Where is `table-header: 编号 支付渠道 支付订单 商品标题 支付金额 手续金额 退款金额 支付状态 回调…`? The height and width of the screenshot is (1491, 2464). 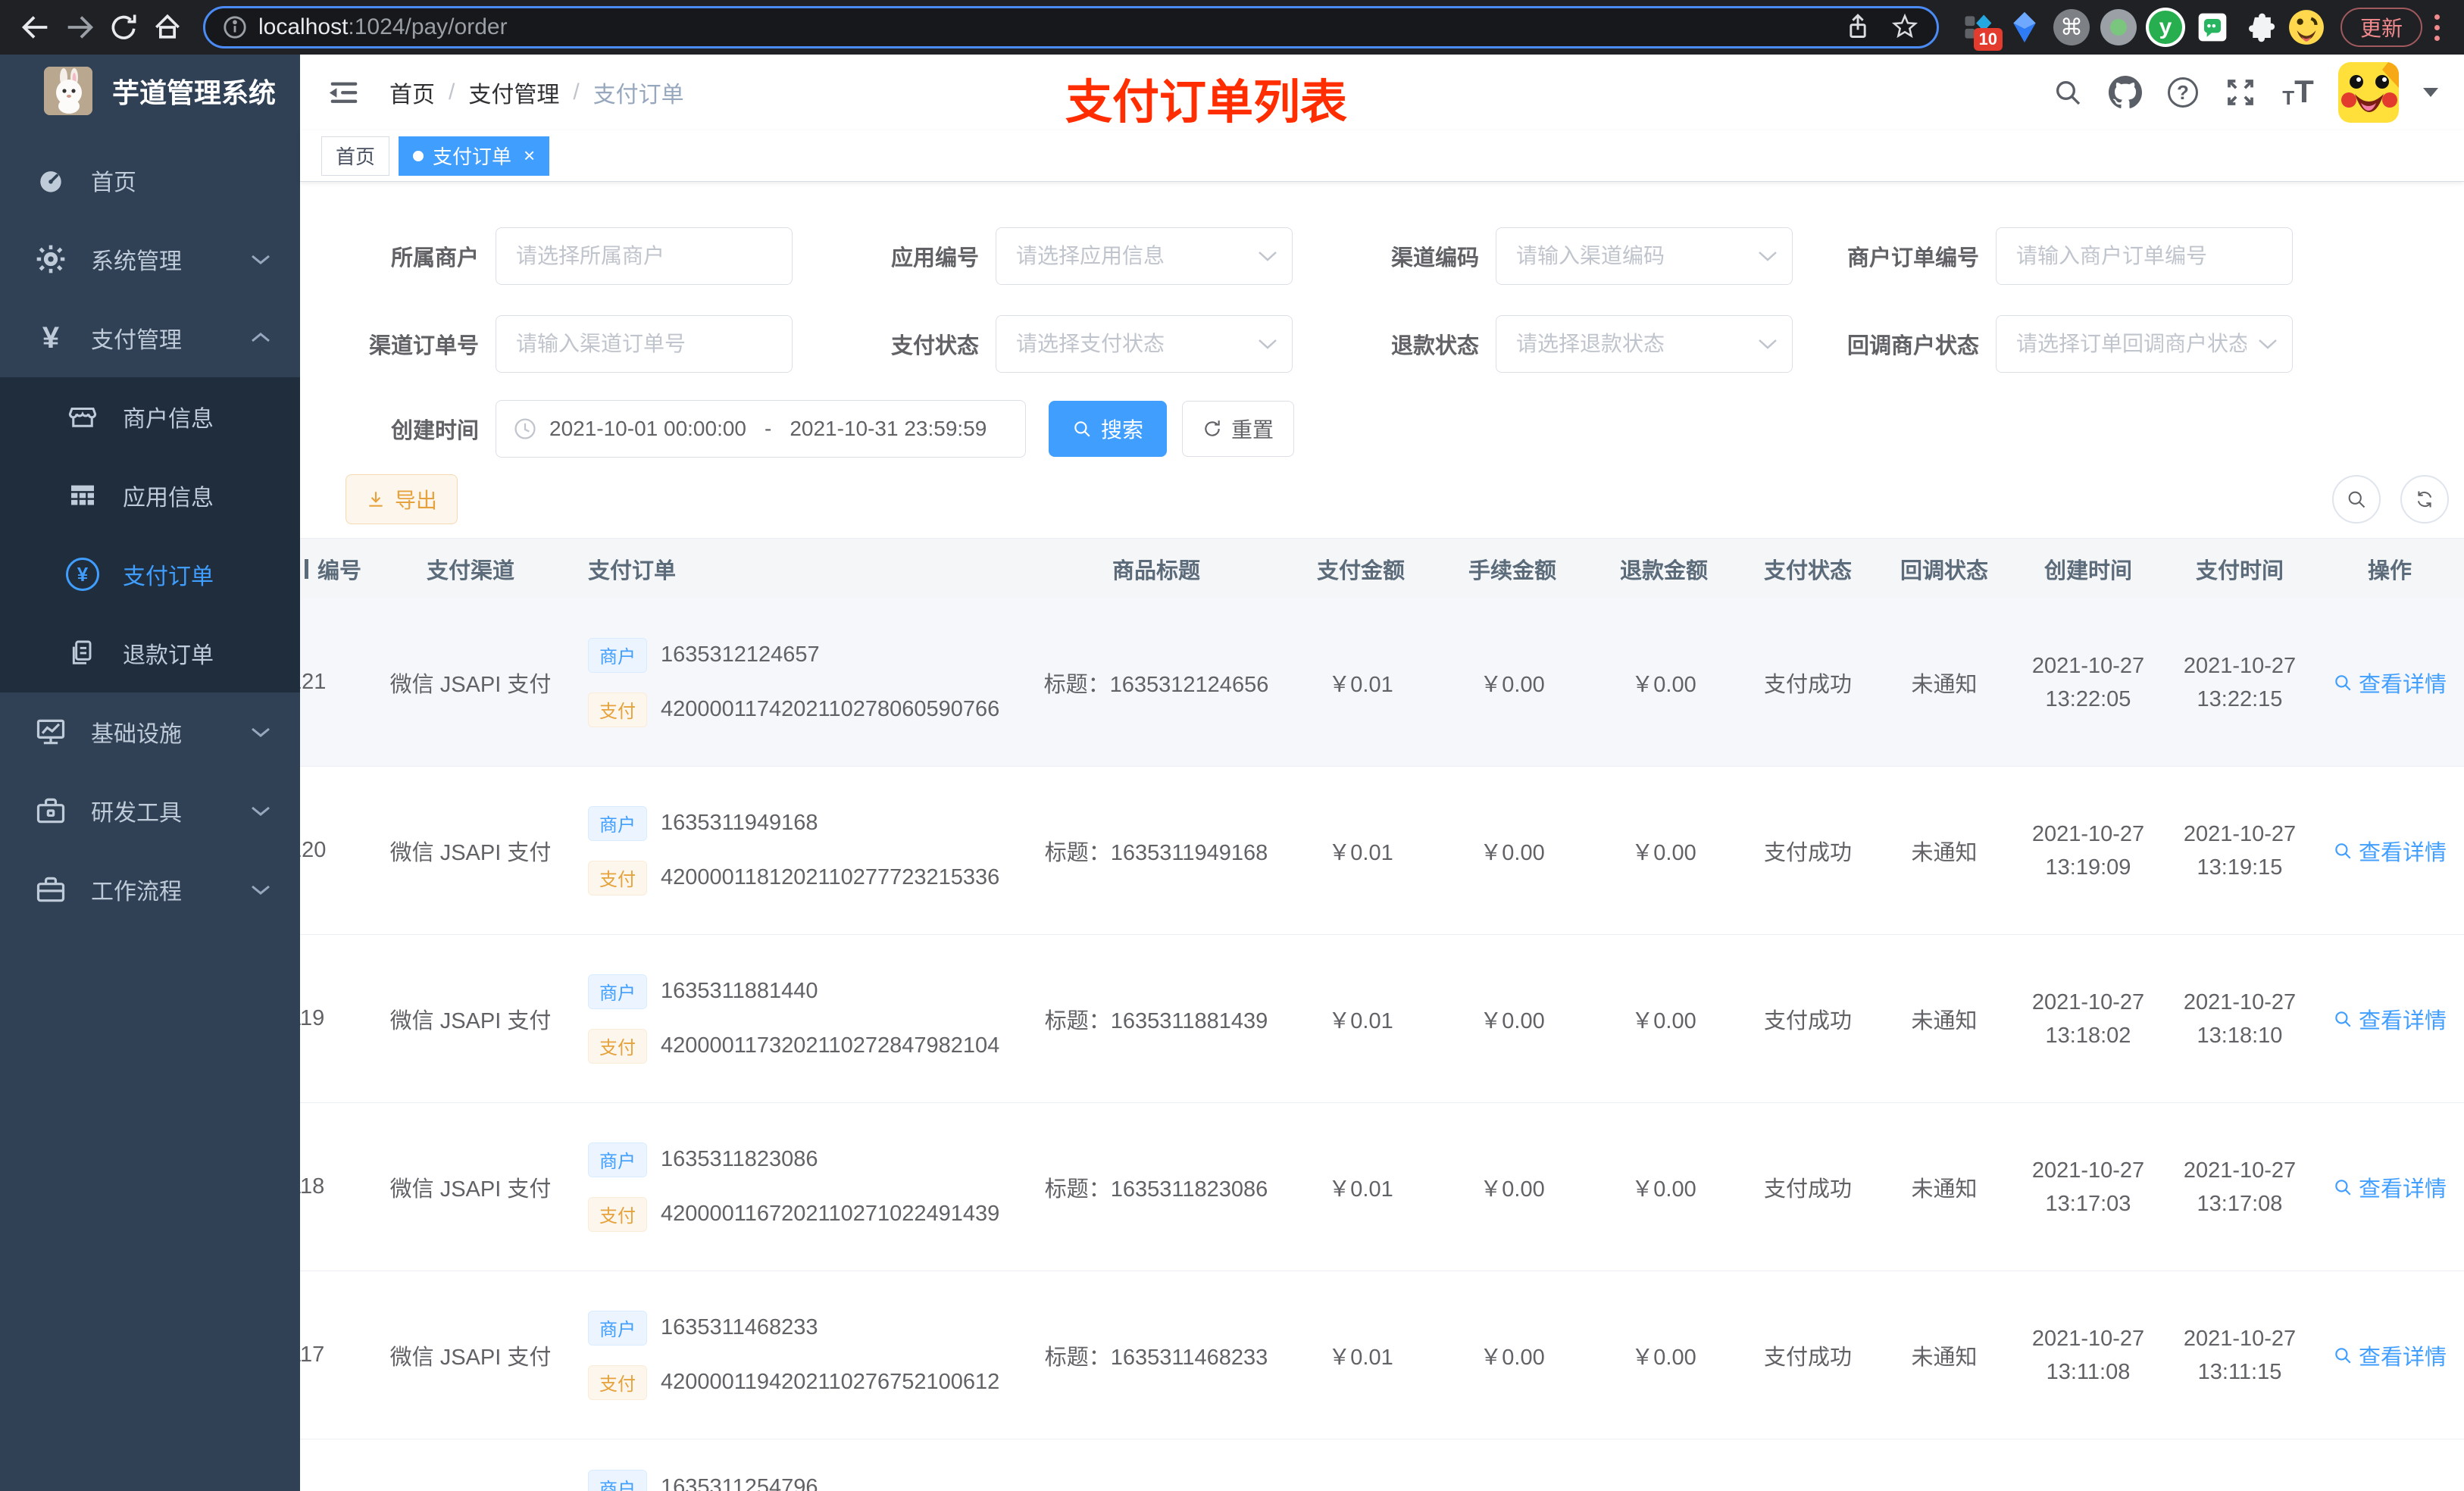 table-header: 编号 支付渠道 支付订单 商品标题 支付金额 手续金额 退款金额 支付状态 回调… is located at coordinates (1382, 568).